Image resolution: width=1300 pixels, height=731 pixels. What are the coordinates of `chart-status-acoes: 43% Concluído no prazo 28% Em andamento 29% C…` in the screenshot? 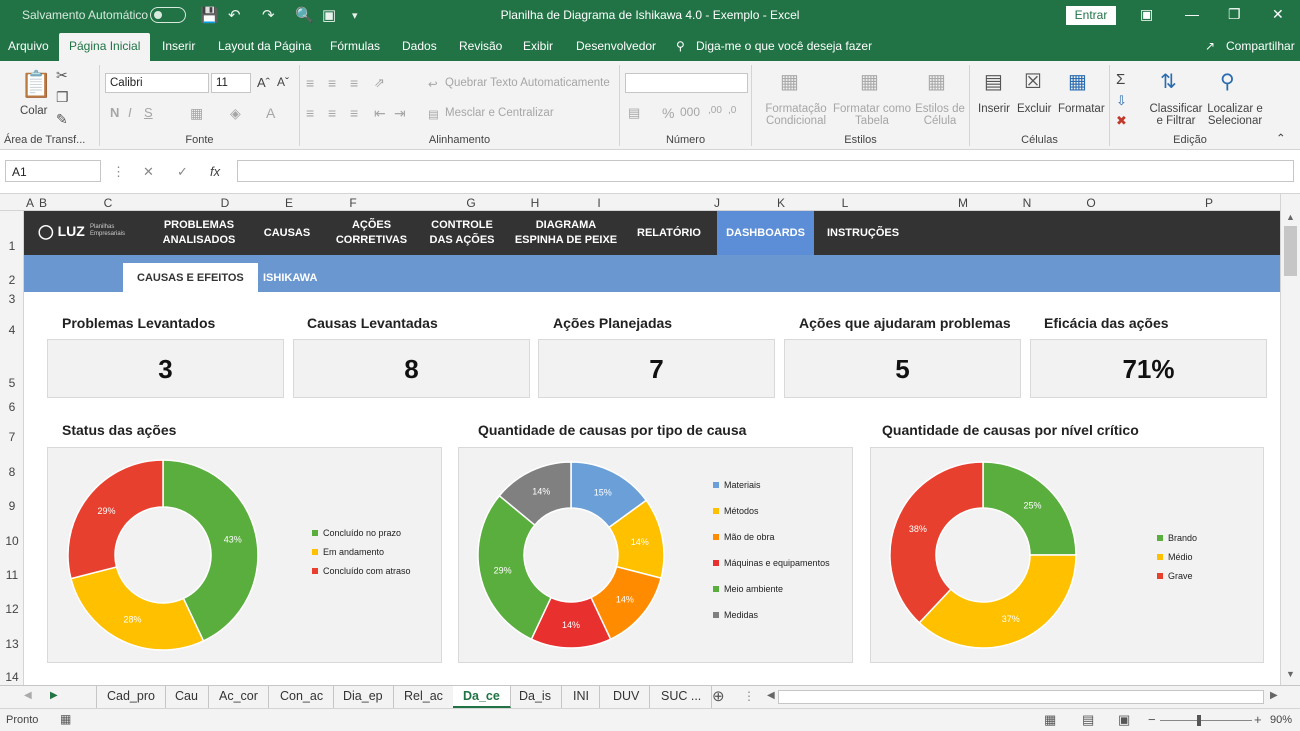 It's located at (244, 555).